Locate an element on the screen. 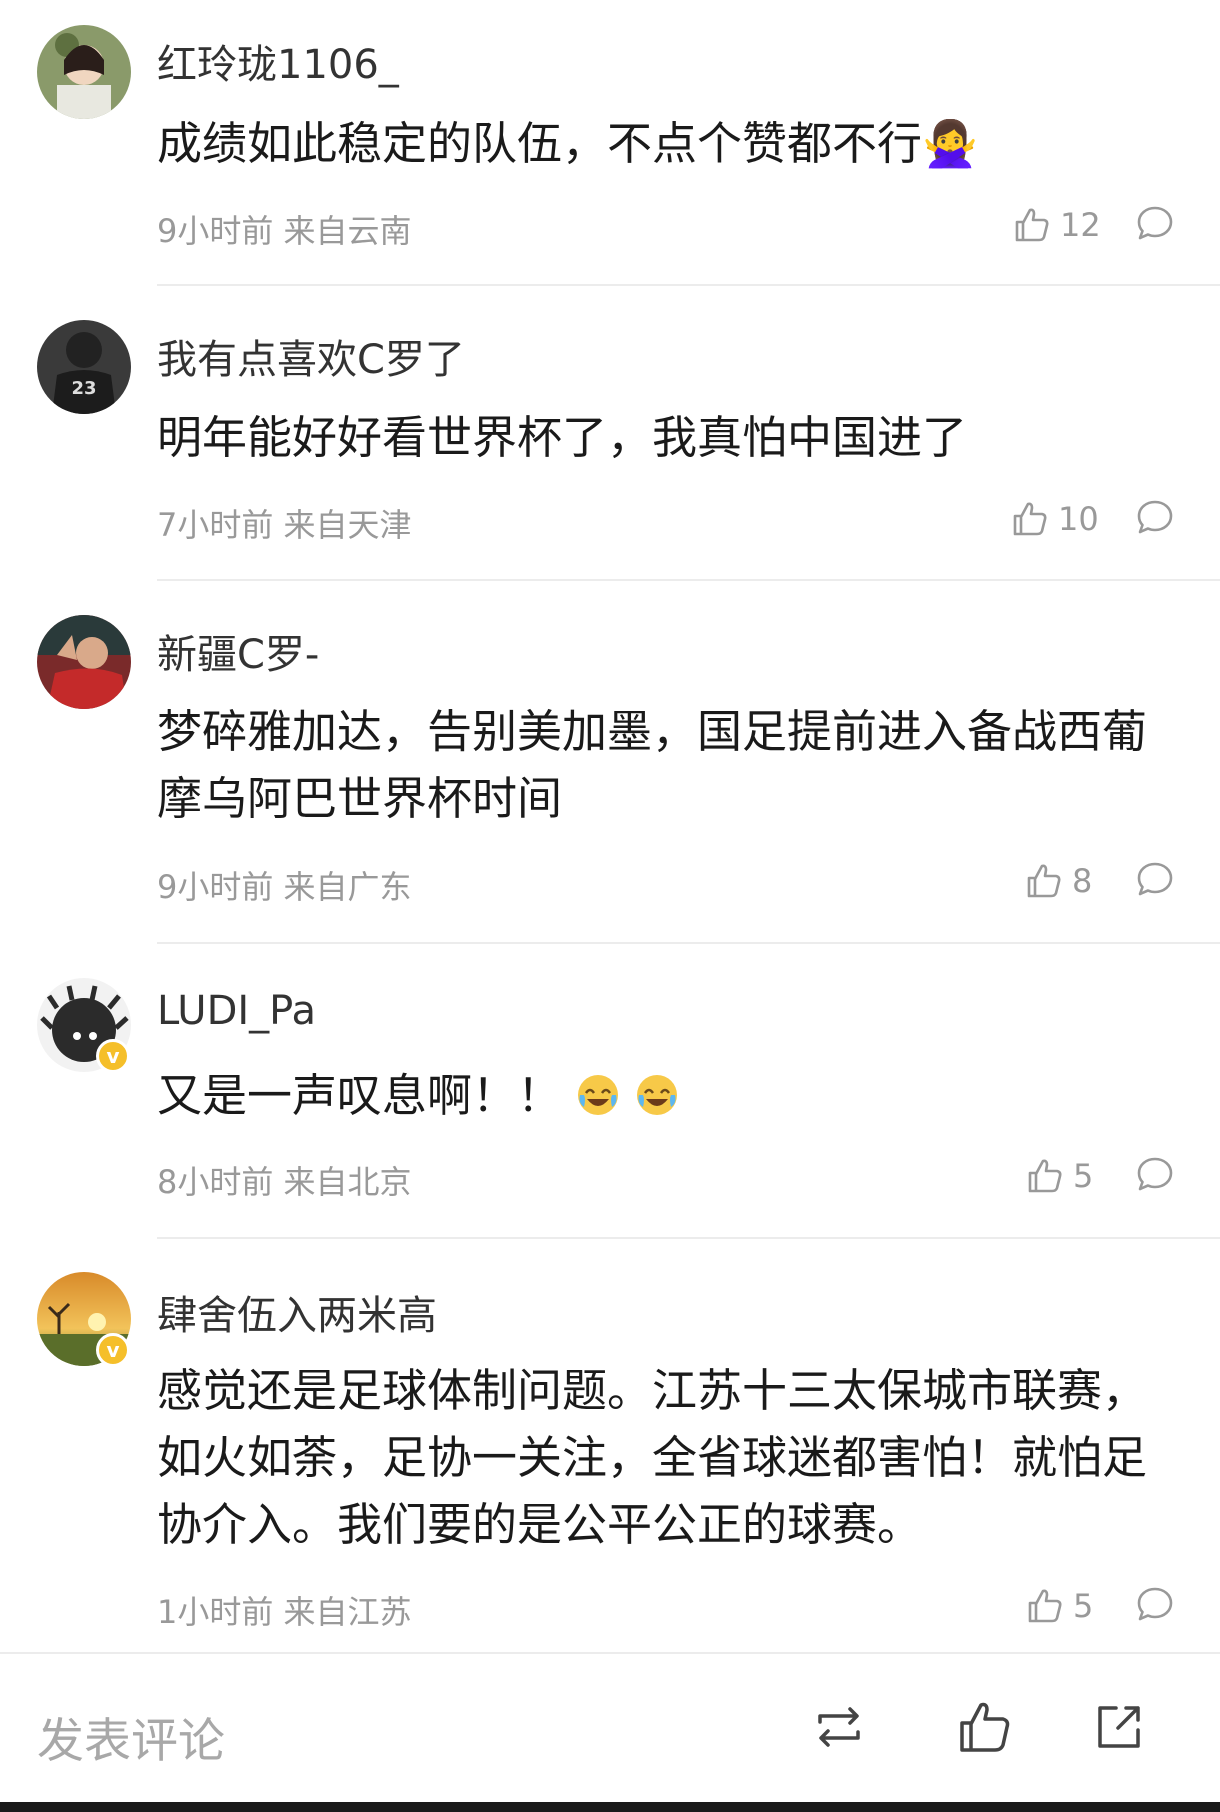 Image resolution: width=1220 pixels, height=1812 pixels. share-icon is located at coordinates (1119, 1727).